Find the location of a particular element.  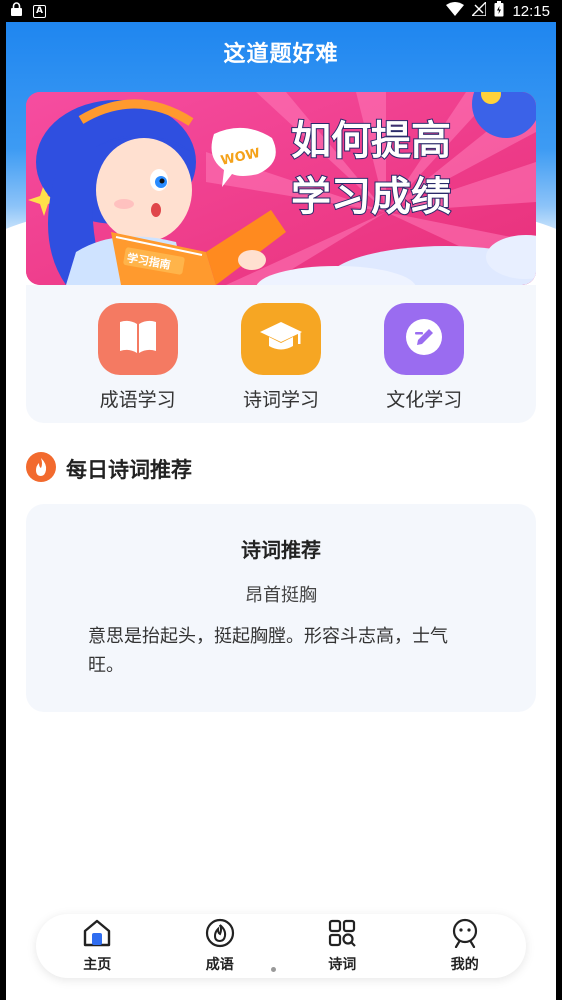

tab-poetry: 诗词 is located at coordinates (342, 946).